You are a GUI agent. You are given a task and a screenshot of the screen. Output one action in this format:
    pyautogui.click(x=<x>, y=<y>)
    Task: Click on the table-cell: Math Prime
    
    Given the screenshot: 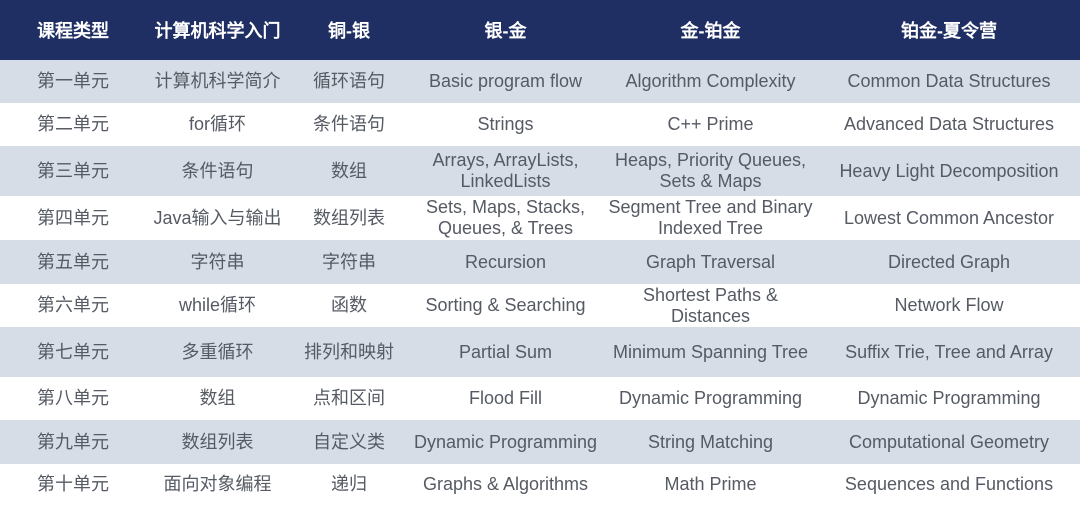 What is the action you would take?
    pyautogui.click(x=710, y=483)
    